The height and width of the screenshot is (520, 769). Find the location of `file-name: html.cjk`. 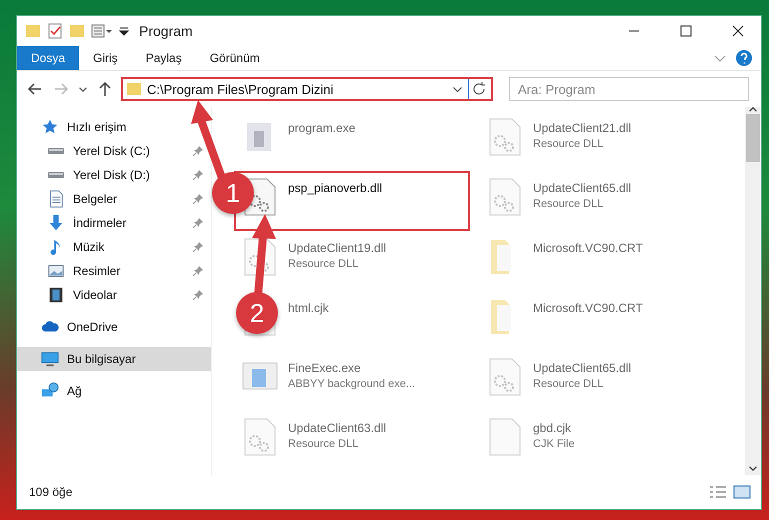

file-name: html.cjk is located at coordinates (308, 308).